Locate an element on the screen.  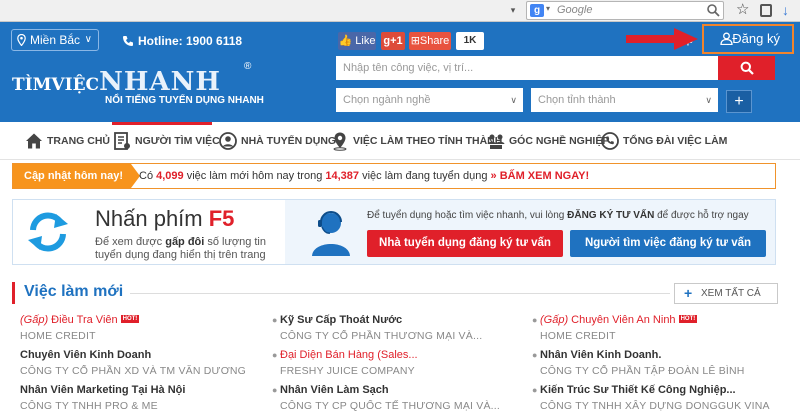
industry-placeholder: Chọn ngành nghề is located at coordinates (387, 100).